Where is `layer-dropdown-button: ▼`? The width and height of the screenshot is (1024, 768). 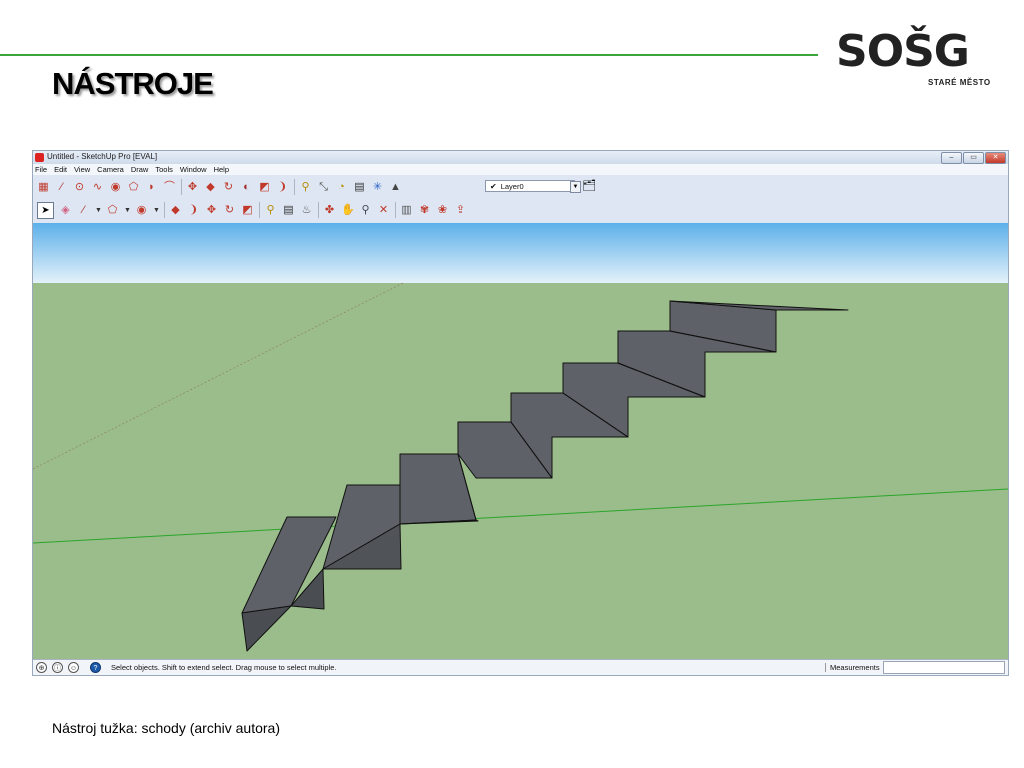
layer-dropdown-button: ▼ is located at coordinates (575, 187).